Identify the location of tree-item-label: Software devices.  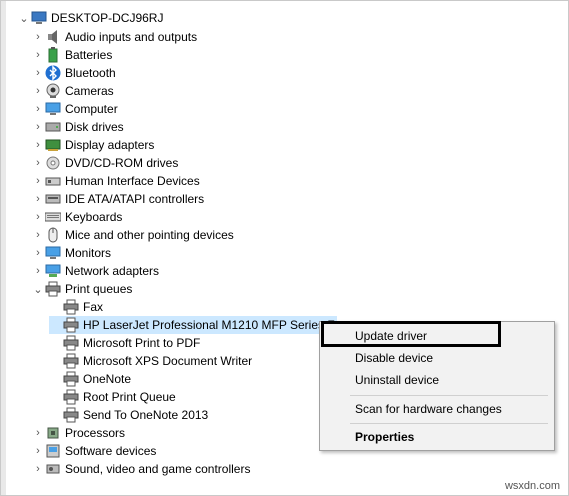
(111, 451).